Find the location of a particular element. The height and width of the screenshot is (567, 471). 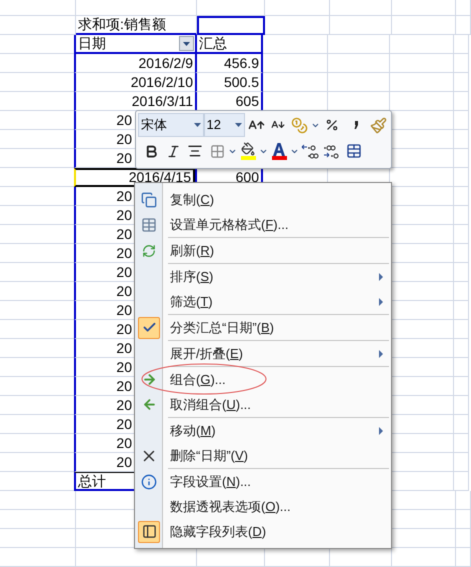

menu-item: 复制(C) is located at coordinates (263, 199).